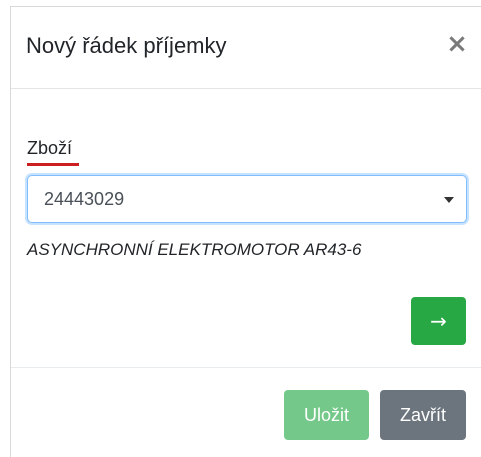 The height and width of the screenshot is (457, 481). I want to click on label-underline, so click(53, 164).